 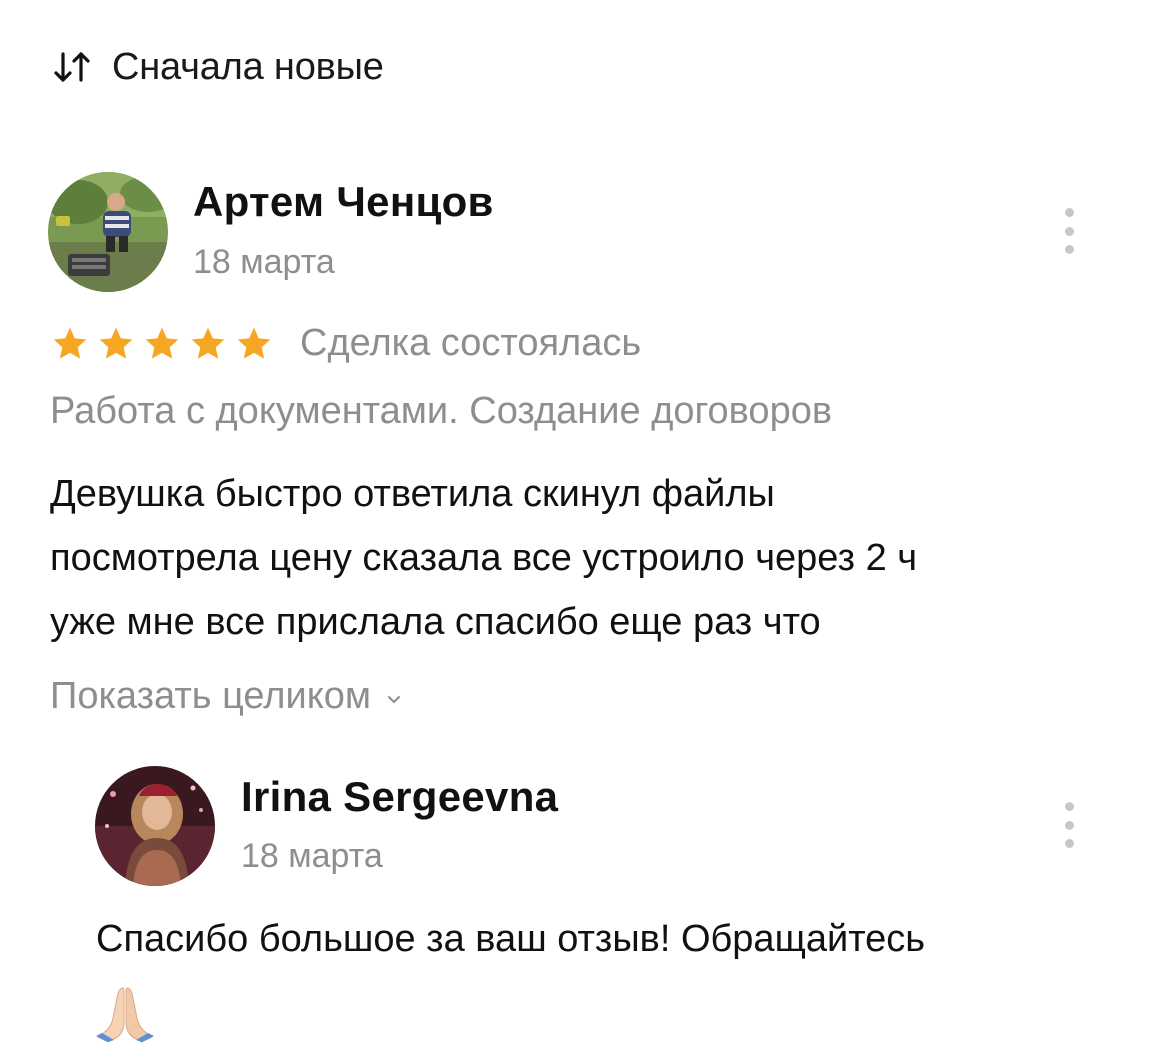 What do you see at coordinates (312, 856) in the screenshot?
I see `reply-date: 18 марта` at bounding box center [312, 856].